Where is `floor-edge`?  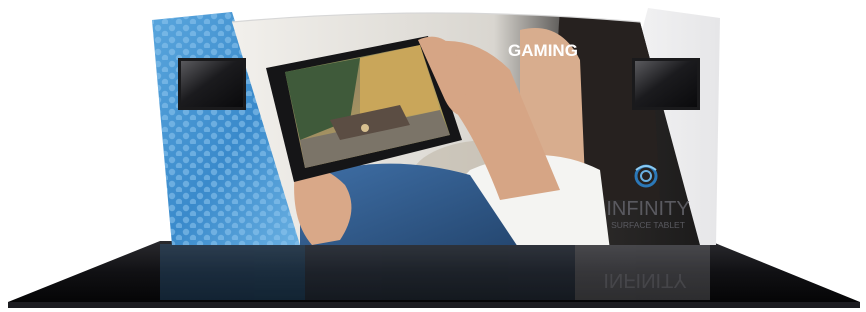 floor-edge is located at coordinates (434, 305).